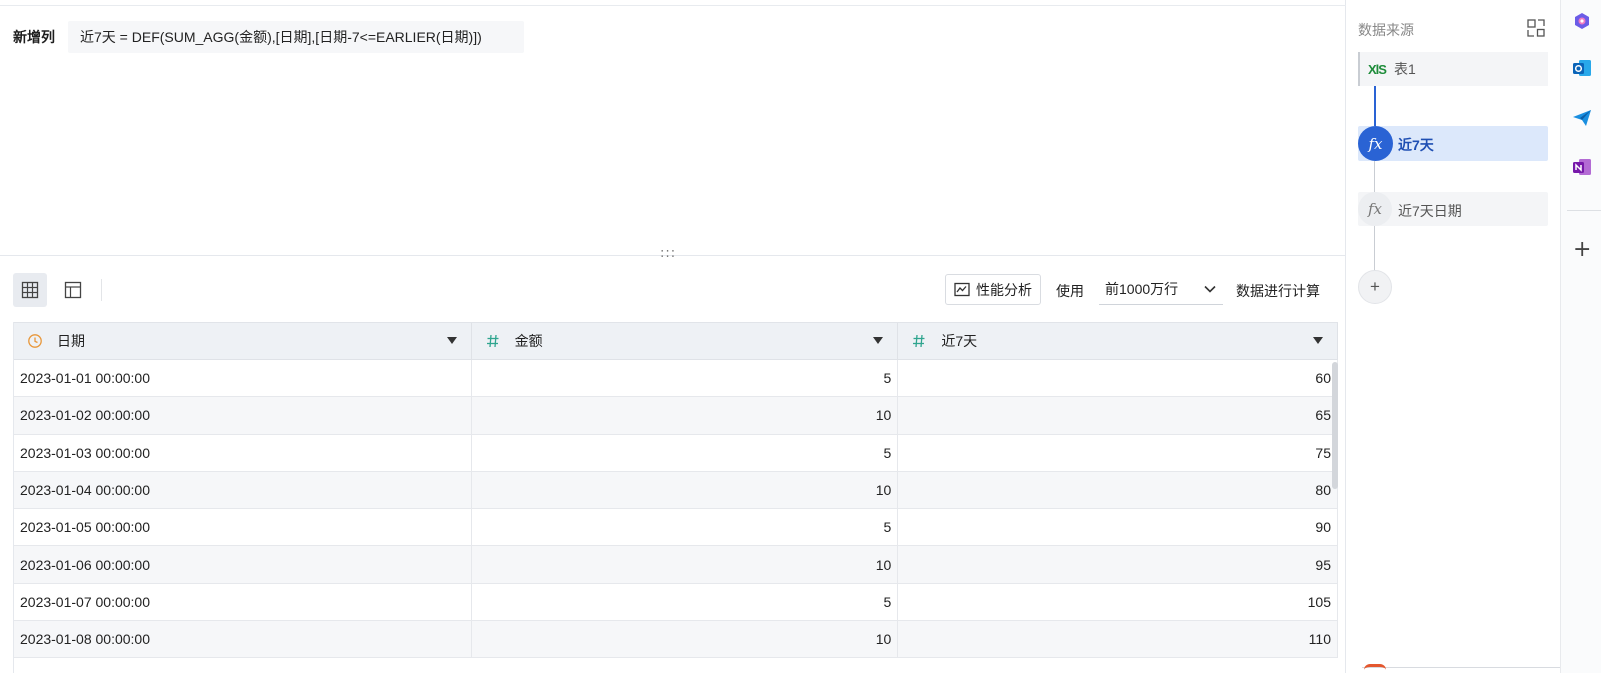  I want to click on formula-label: 新增列, so click(34, 37).